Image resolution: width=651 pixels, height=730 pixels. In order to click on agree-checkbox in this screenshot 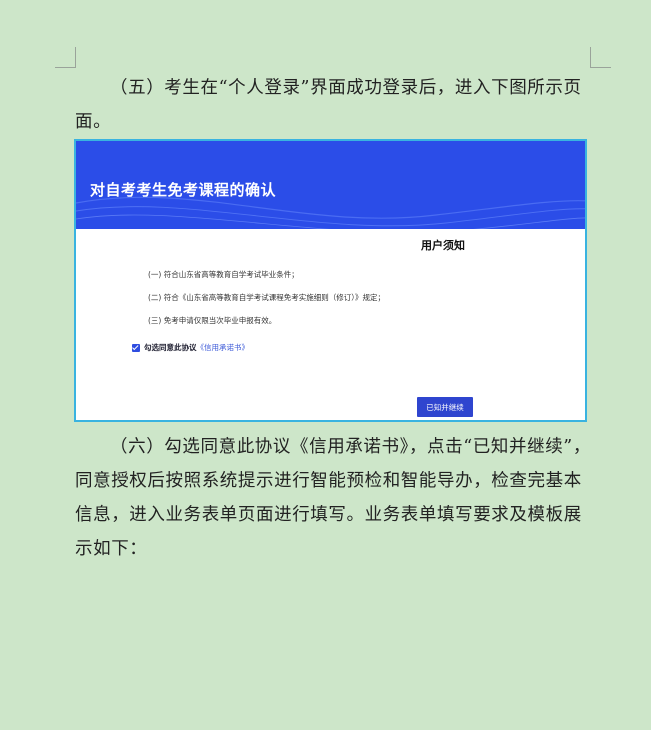, I will do `click(136, 347)`.